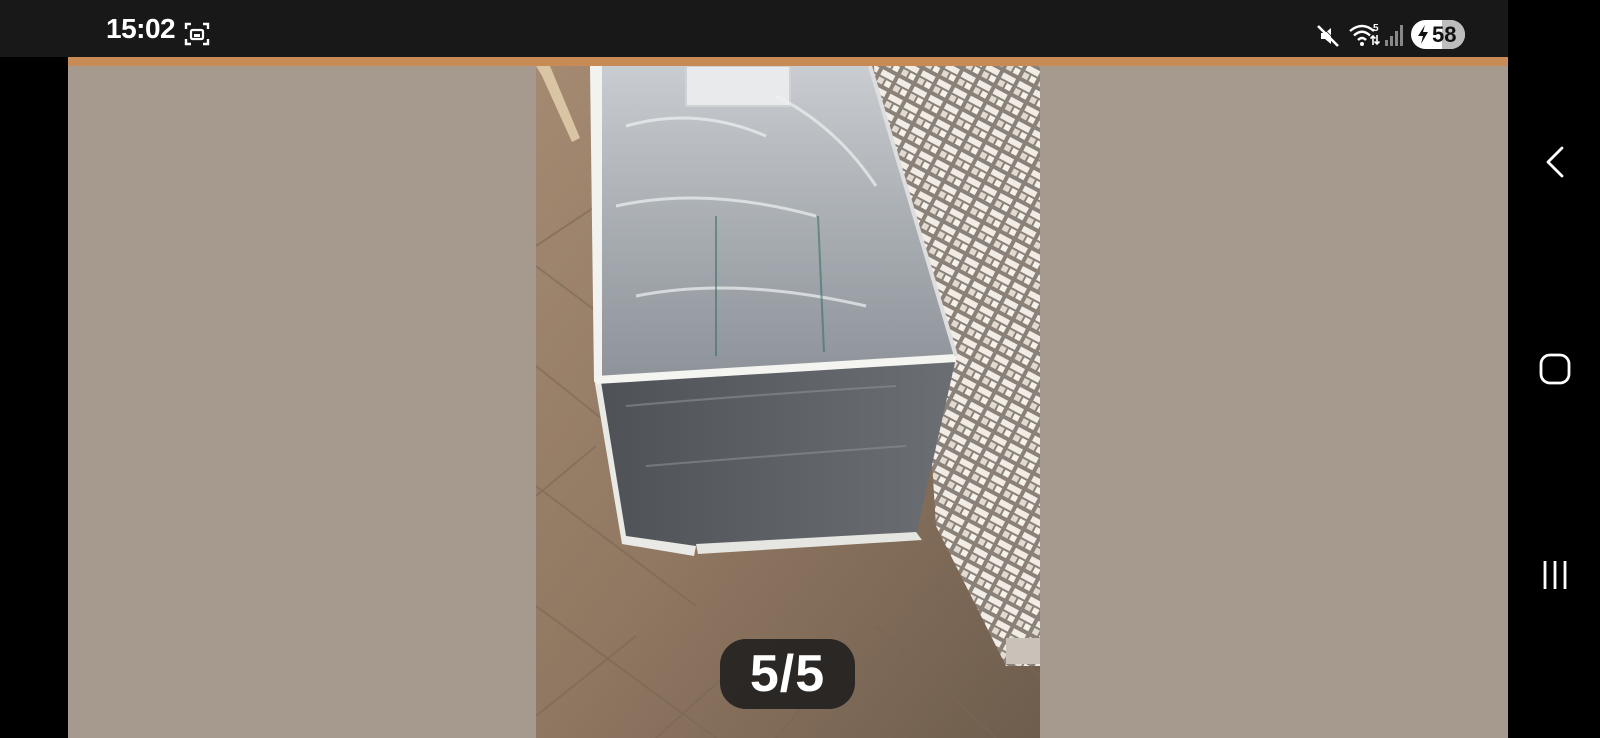 The width and height of the screenshot is (1600, 738). I want to click on wifi-badge: 5, so click(1376, 28).